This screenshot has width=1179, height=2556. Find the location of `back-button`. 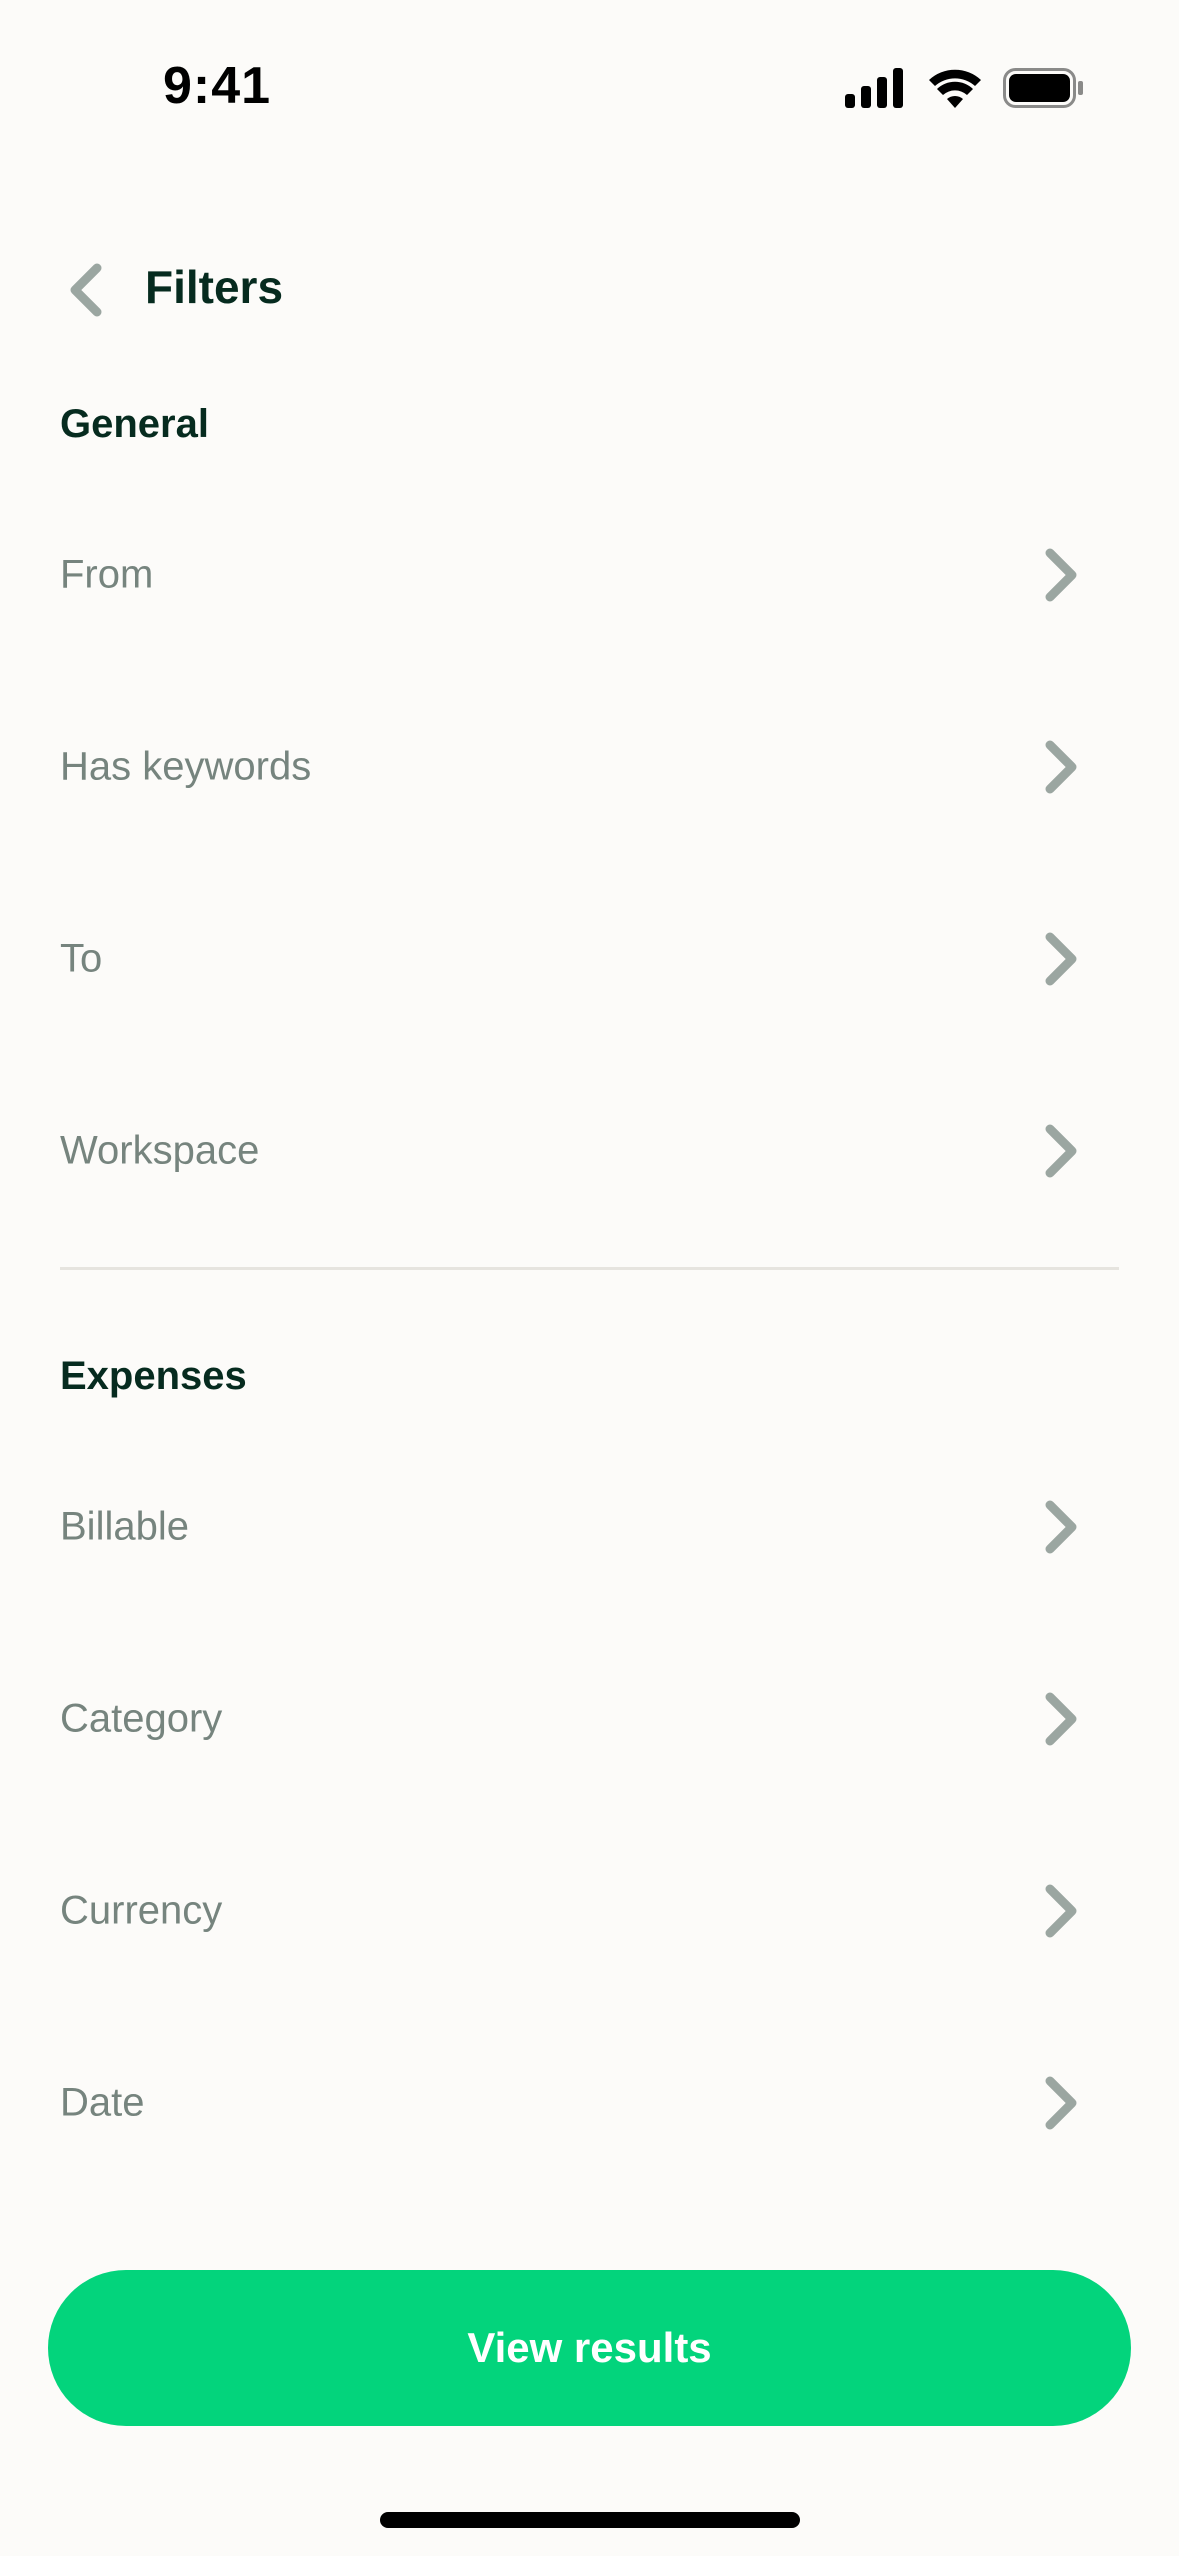

back-button is located at coordinates (85, 290).